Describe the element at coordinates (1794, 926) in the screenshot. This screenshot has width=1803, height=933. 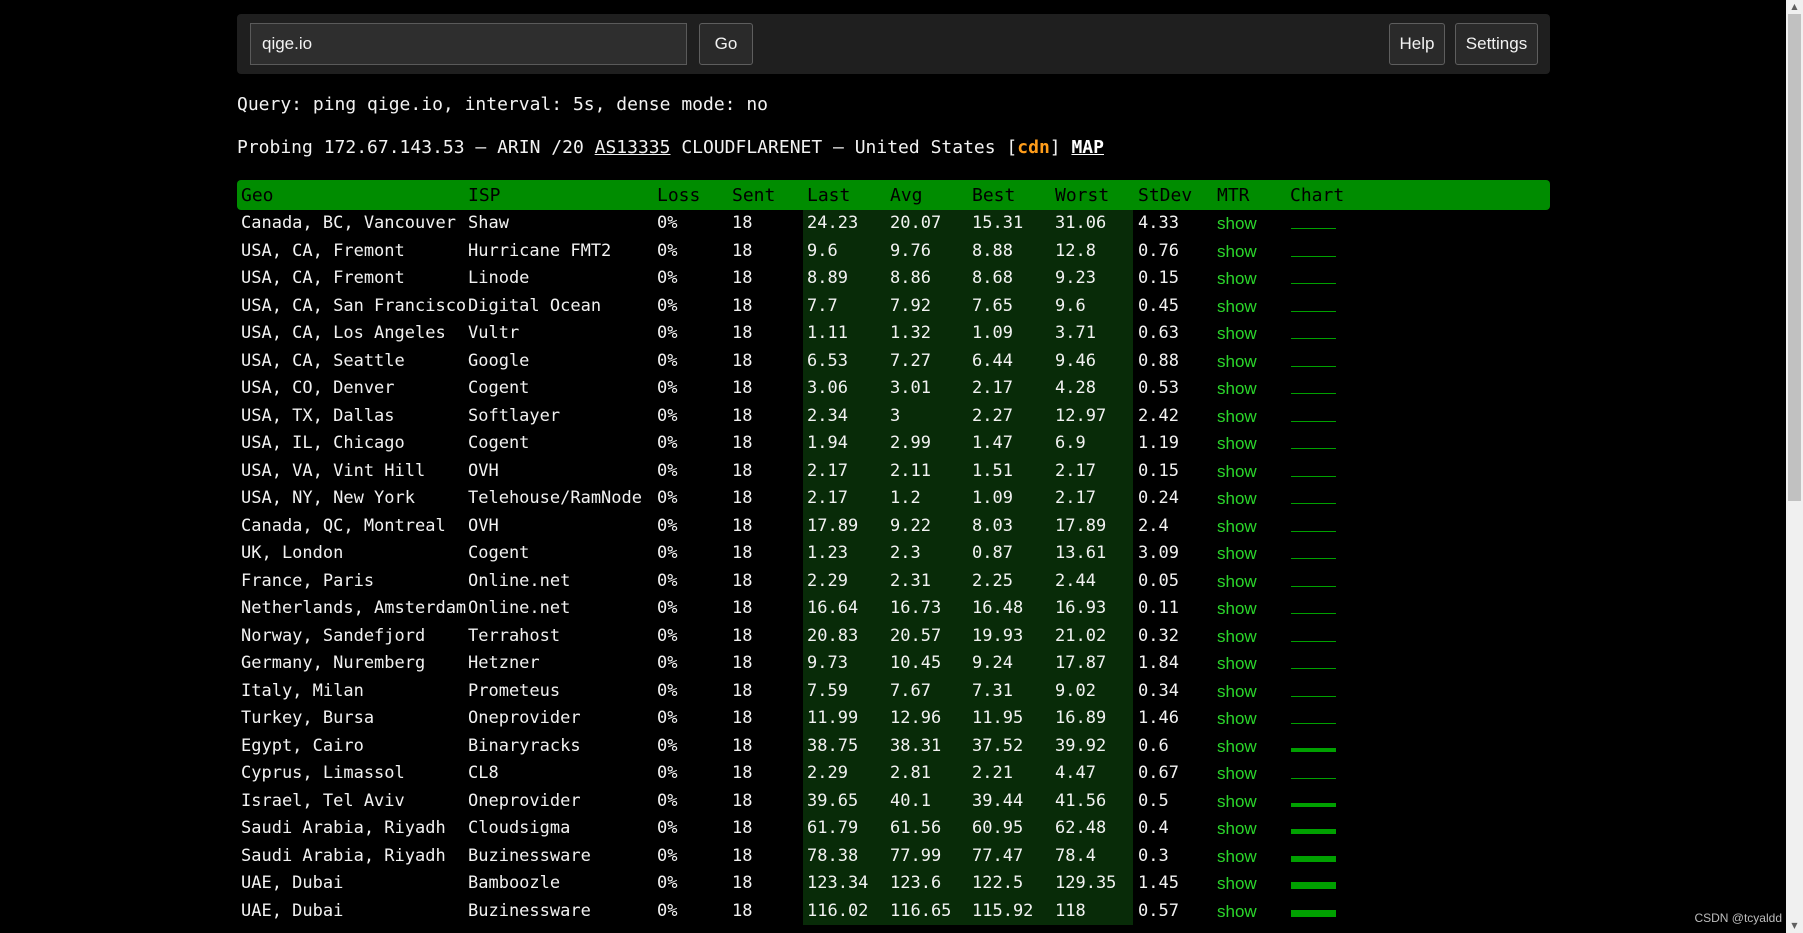
I see `scroll-down-arrow-icon: ▼` at that location.